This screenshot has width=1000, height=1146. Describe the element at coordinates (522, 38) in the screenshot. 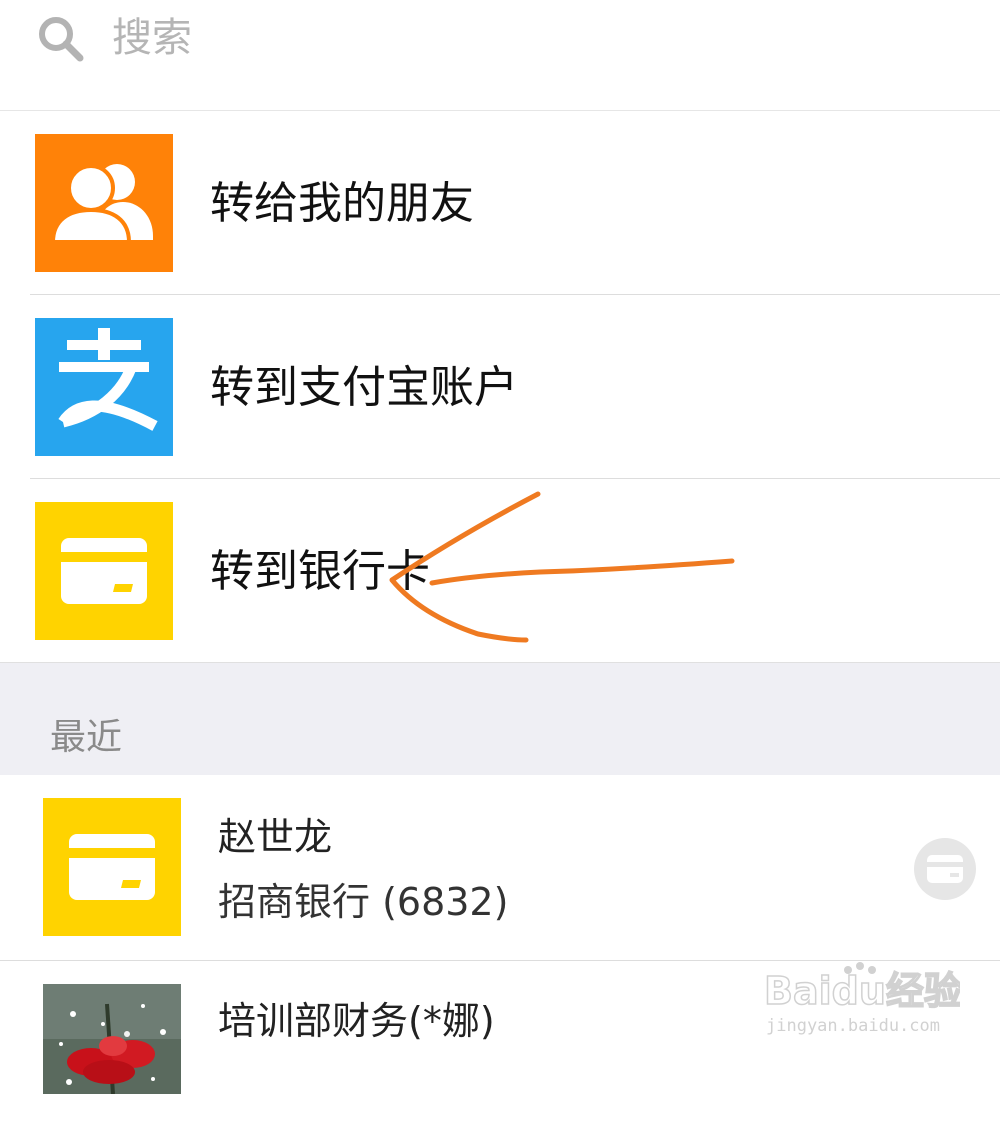

I see `search-input` at that location.